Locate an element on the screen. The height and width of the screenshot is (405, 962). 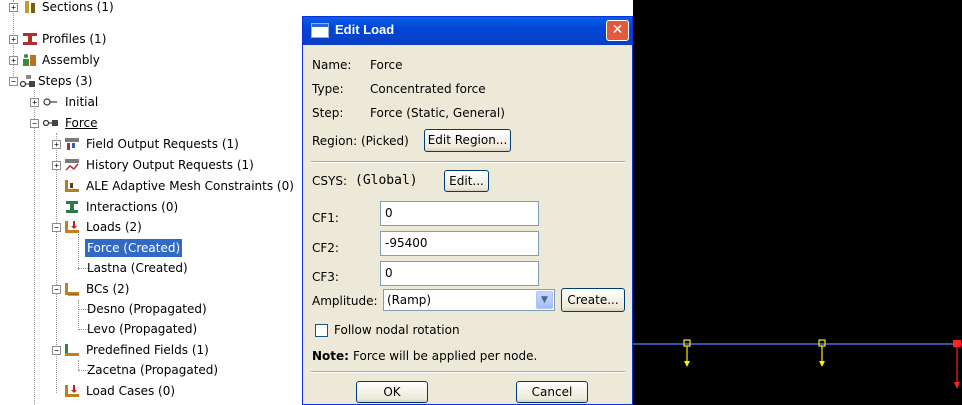
tree-item-zacetna-field: Zacetna (Propagated) is located at coordinates (150, 370).